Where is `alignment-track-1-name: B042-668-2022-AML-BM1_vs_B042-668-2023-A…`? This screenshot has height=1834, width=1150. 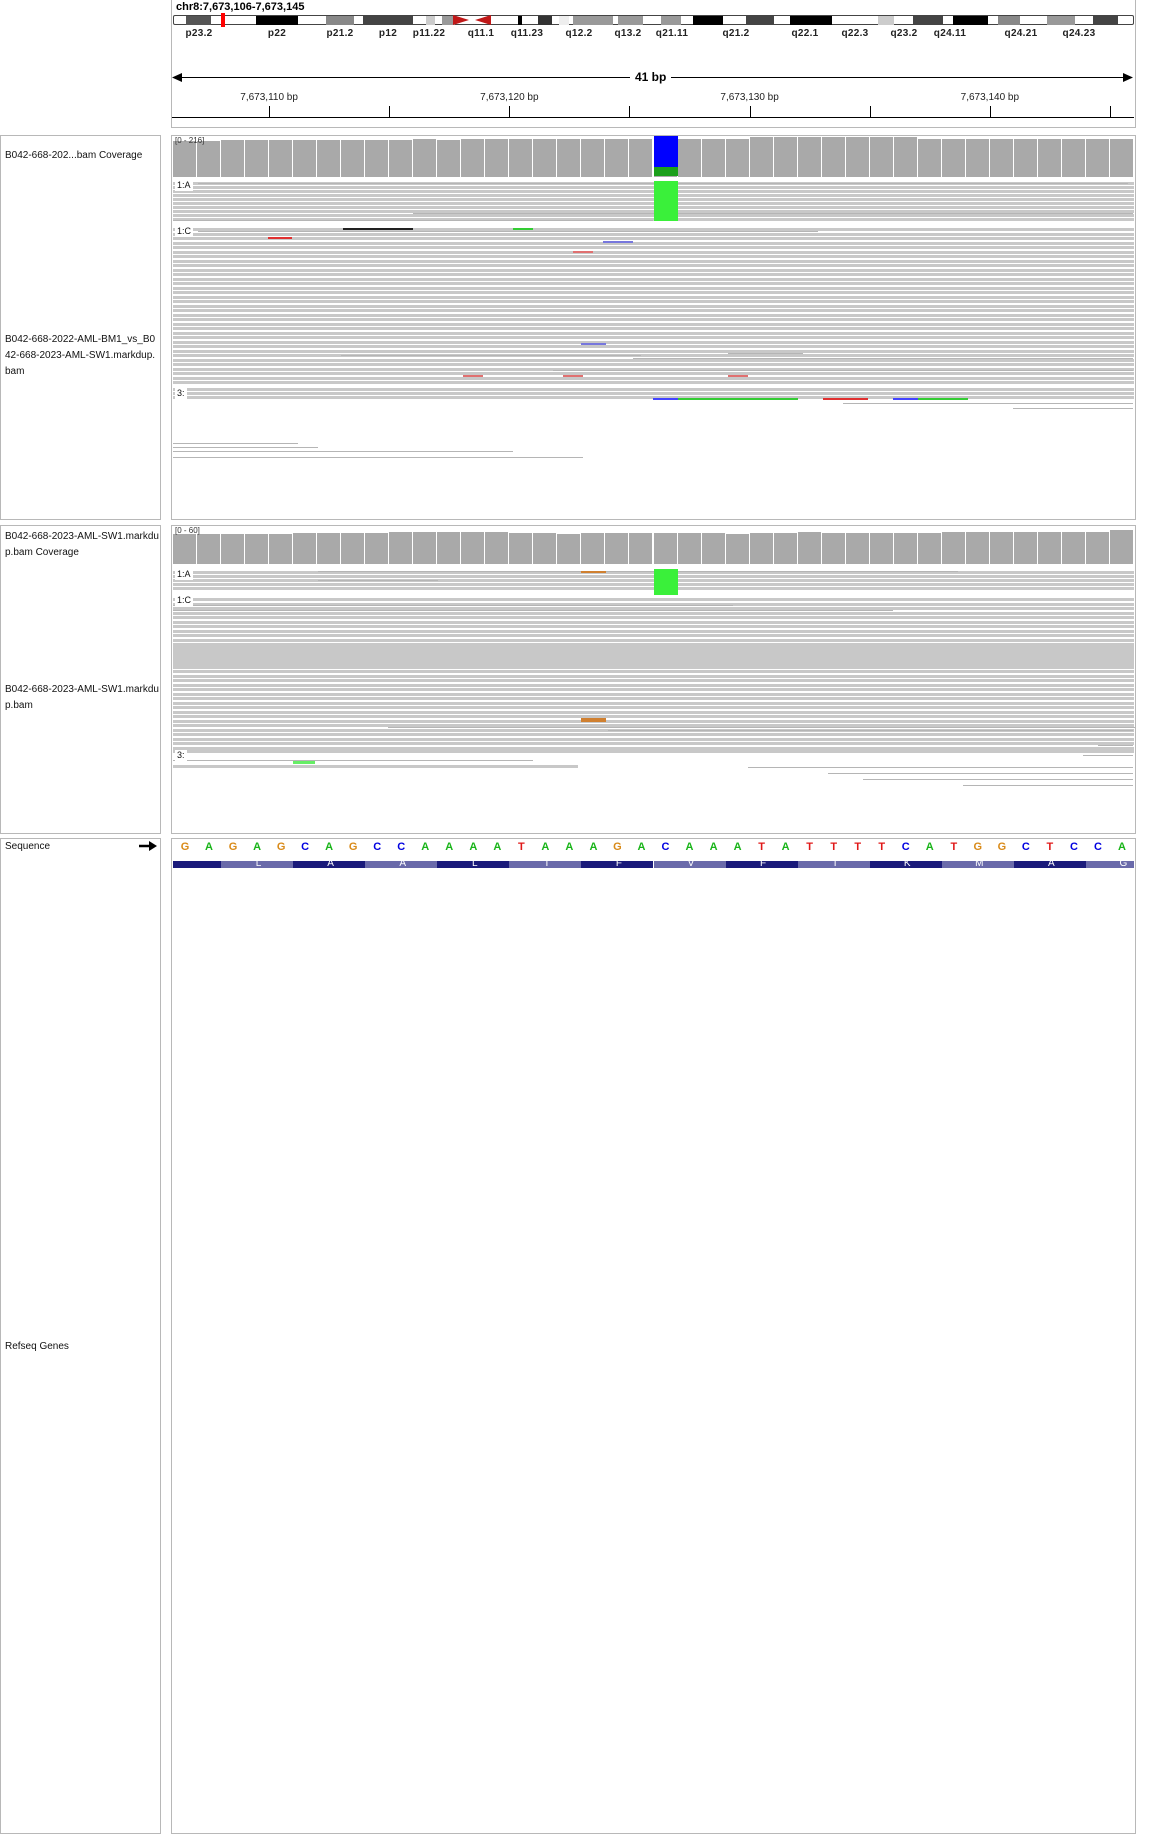 alignment-track-1-name: B042-668-2022-AML-BM1_vs_B042-668-2023-A… is located at coordinates (82, 356).